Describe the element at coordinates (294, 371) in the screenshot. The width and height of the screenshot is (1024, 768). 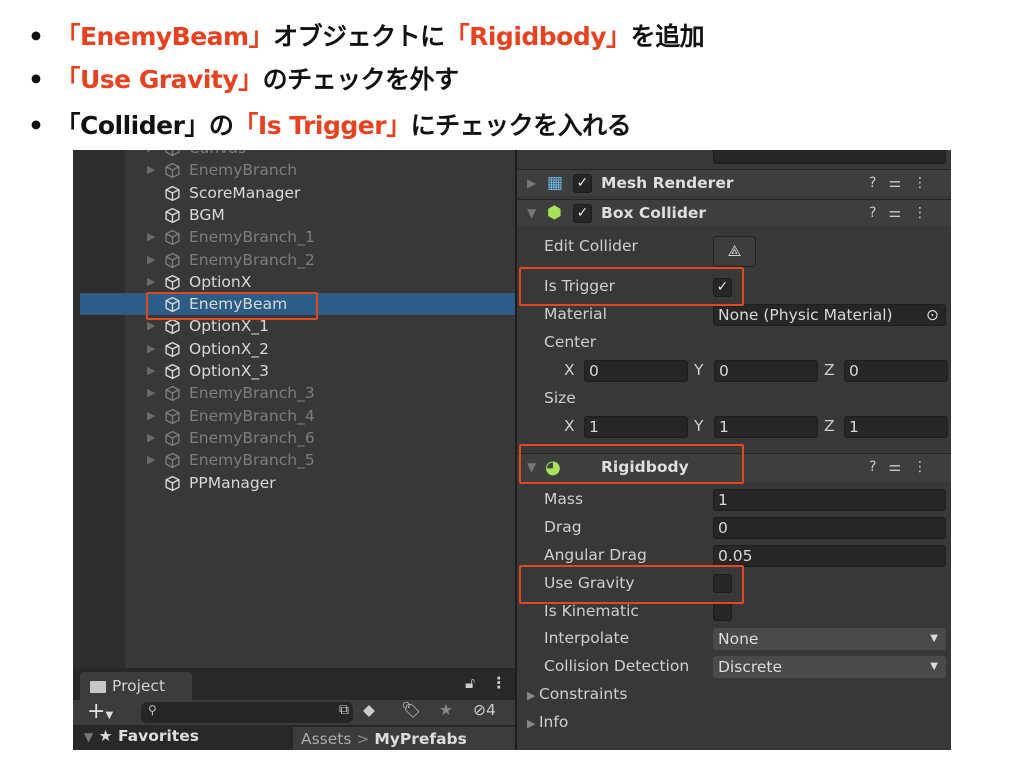
I see `hierarchy-item: ▶ OptionX_3` at that location.